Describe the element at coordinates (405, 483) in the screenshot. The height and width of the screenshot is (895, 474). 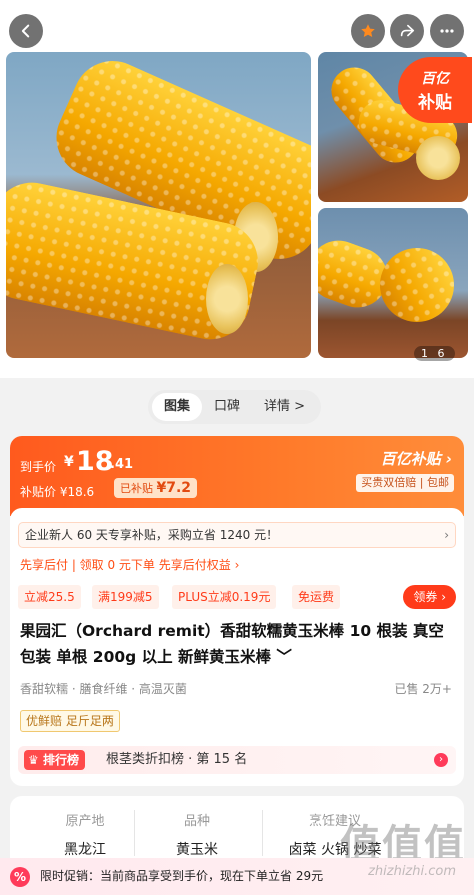
I see `guarantee-tag: 买贵双倍赔 | 包邮` at that location.